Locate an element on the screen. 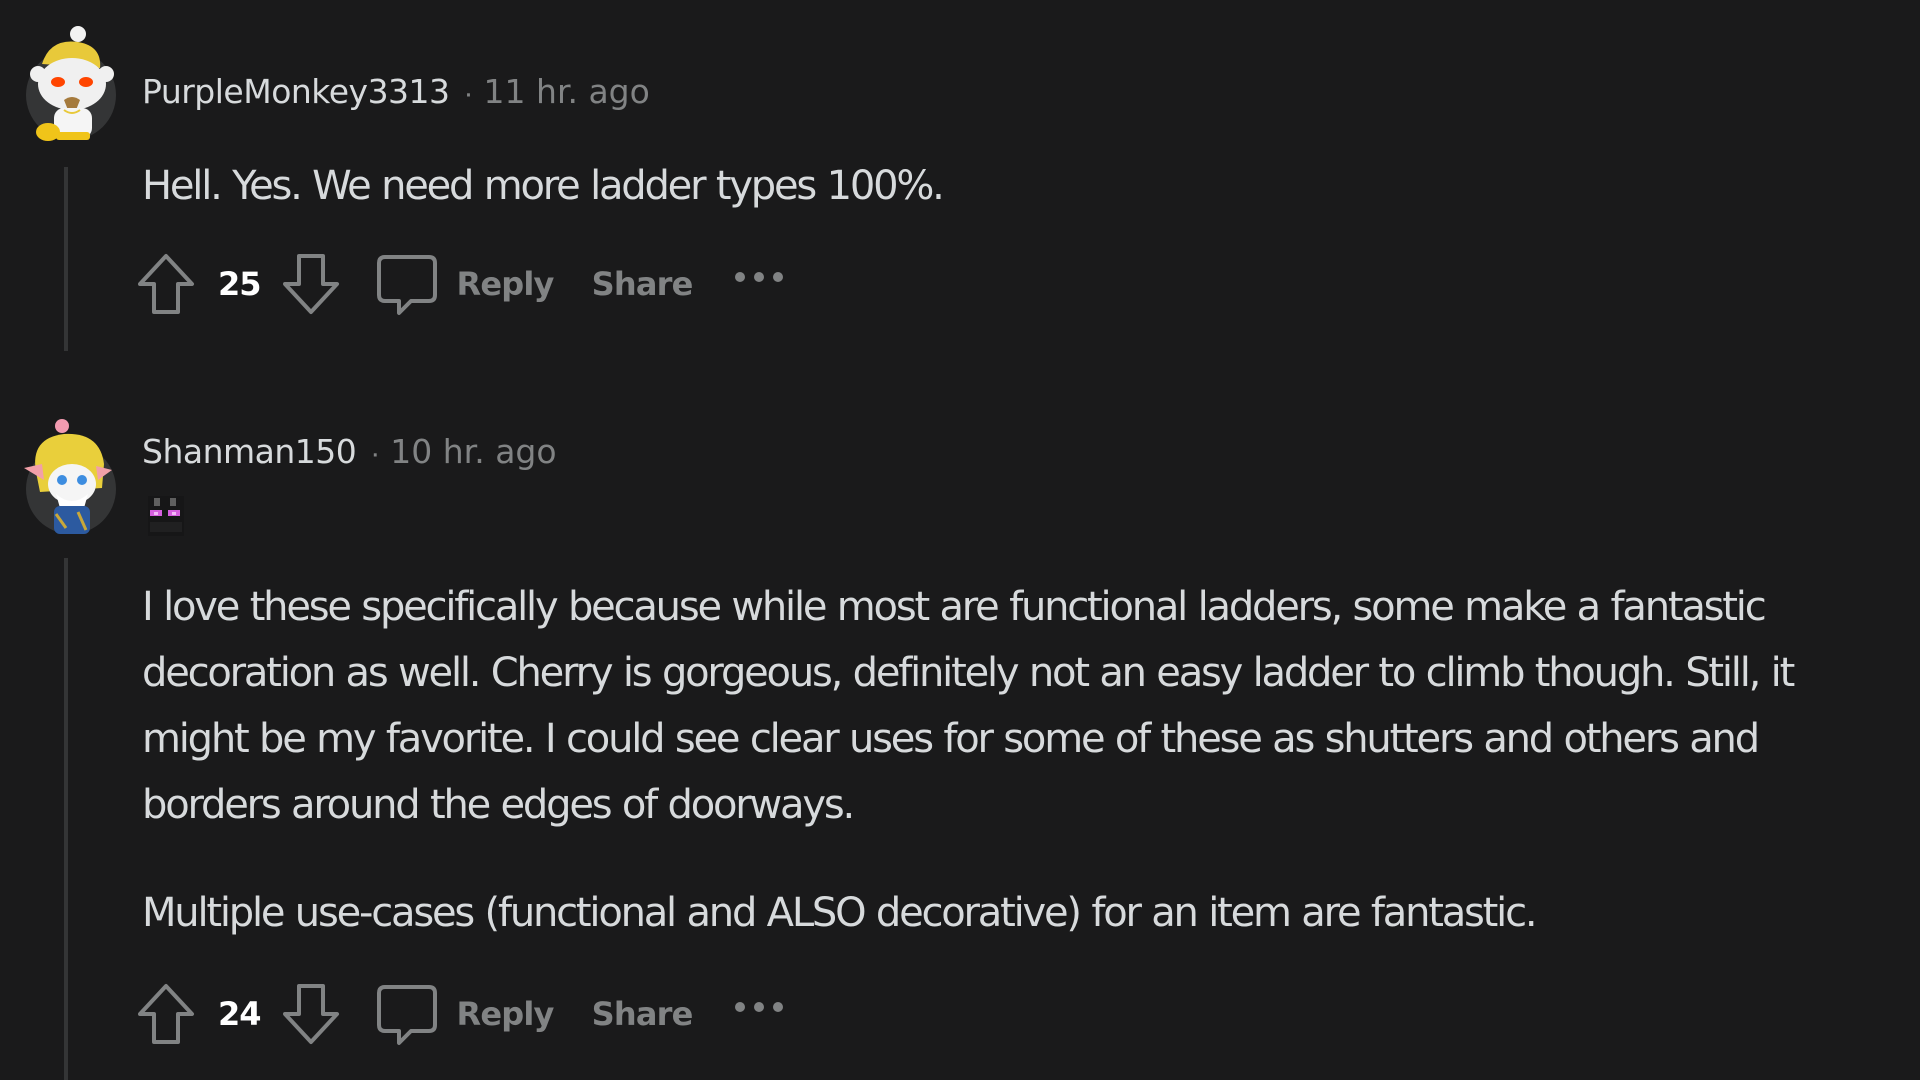 The width and height of the screenshot is (1920, 1080). username: Shanman150 is located at coordinates (249, 451).